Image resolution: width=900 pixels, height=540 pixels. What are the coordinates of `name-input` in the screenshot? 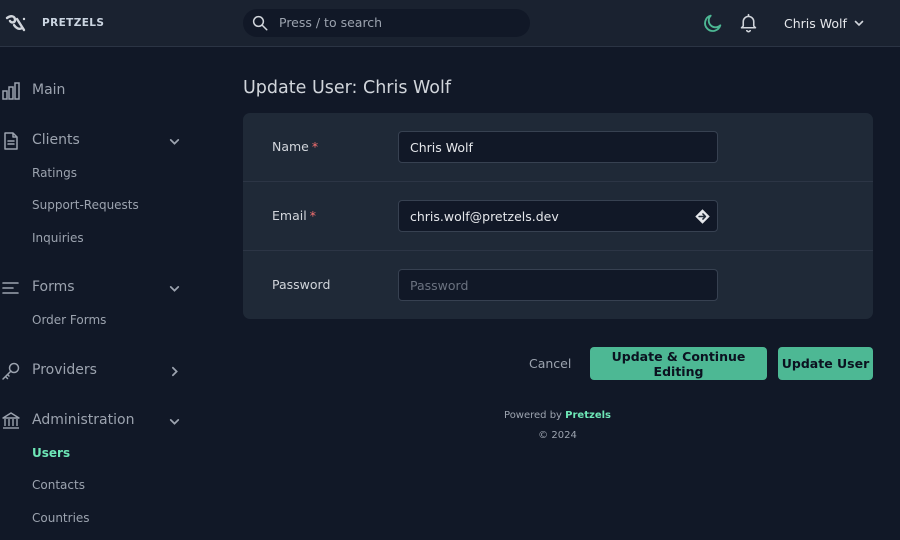 It's located at (558, 147).